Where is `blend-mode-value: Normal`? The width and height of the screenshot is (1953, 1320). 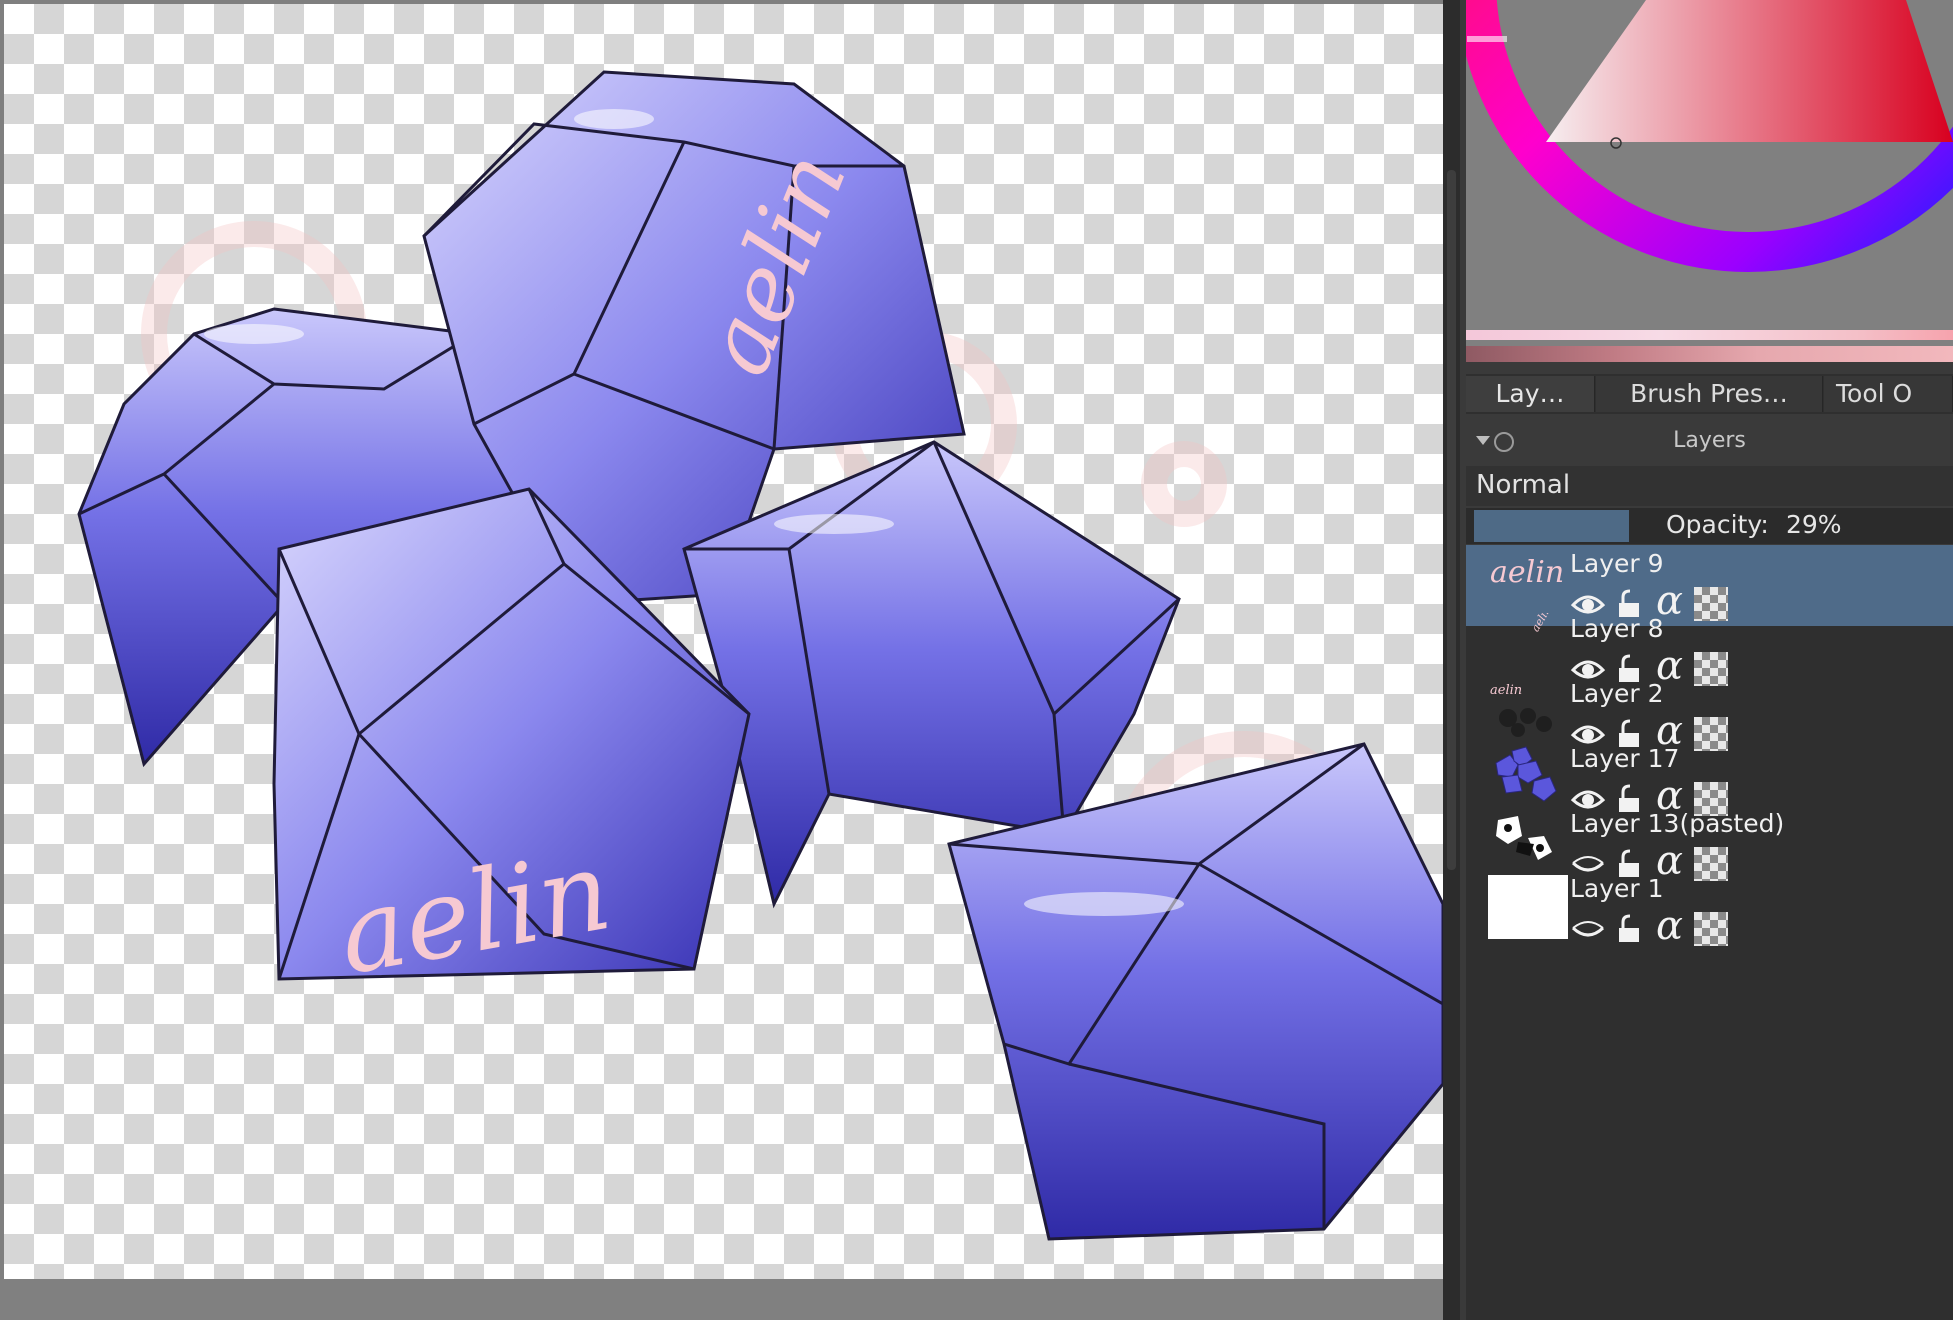
blend-mode-value: Normal is located at coordinates (1523, 485).